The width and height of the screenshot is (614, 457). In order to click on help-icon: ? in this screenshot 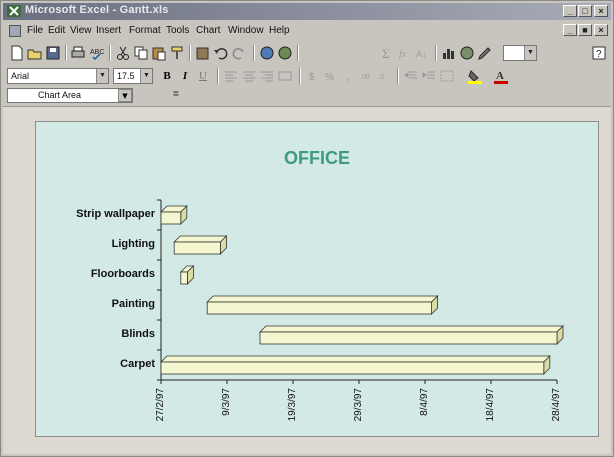, I will do `click(599, 53)`.